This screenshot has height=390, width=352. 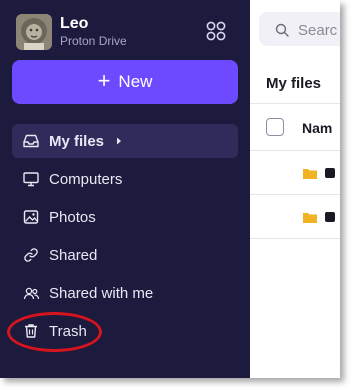 I want to click on inbox-icon, so click(x=31, y=141).